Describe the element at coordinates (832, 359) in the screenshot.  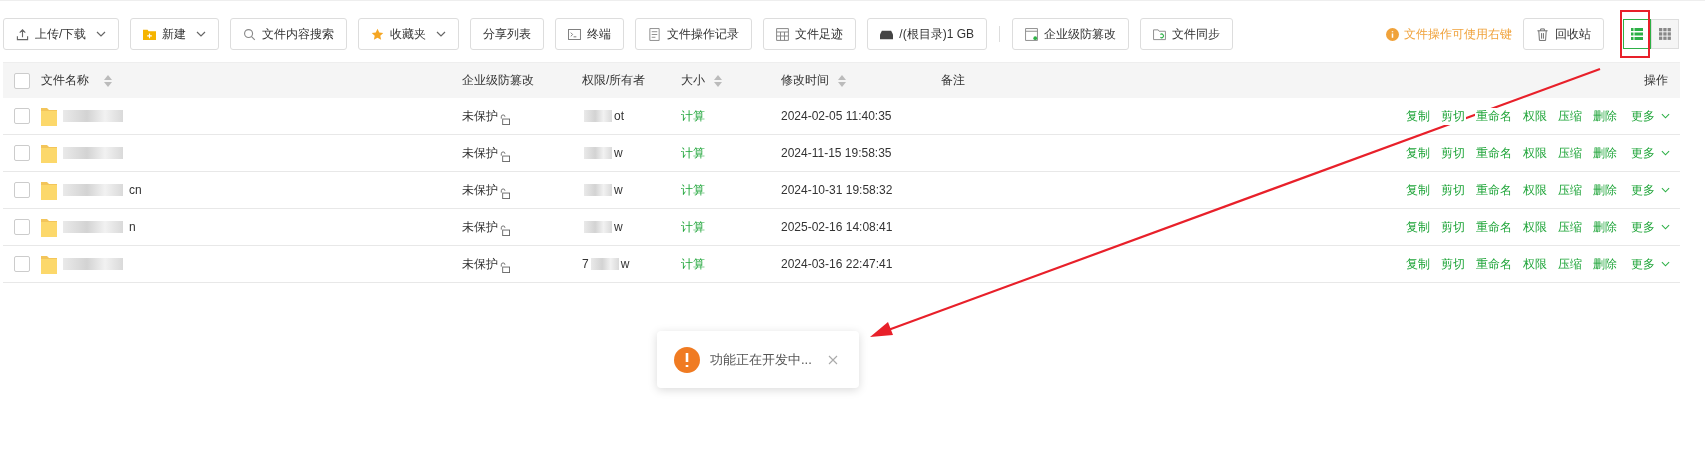
I see `close-icon` at that location.